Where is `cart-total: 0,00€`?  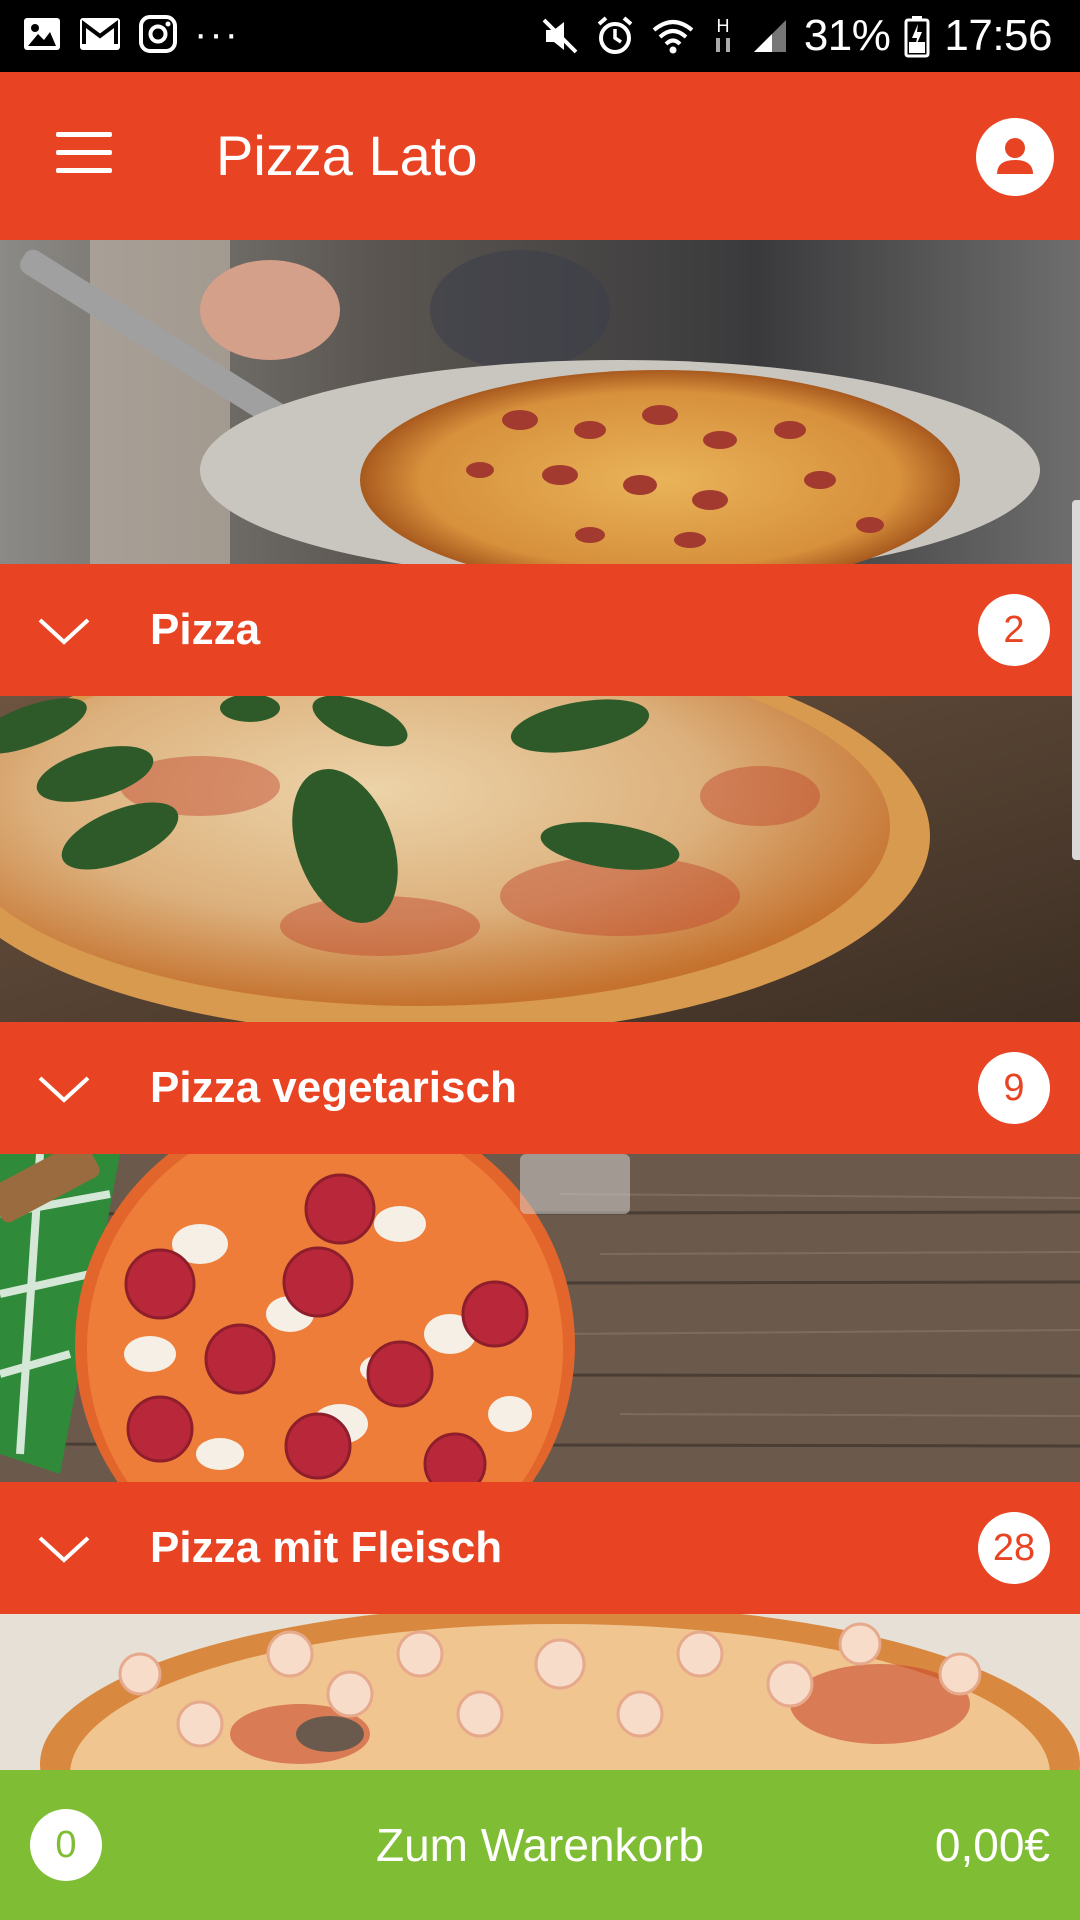
cart-total: 0,00€ is located at coordinates (992, 1845).